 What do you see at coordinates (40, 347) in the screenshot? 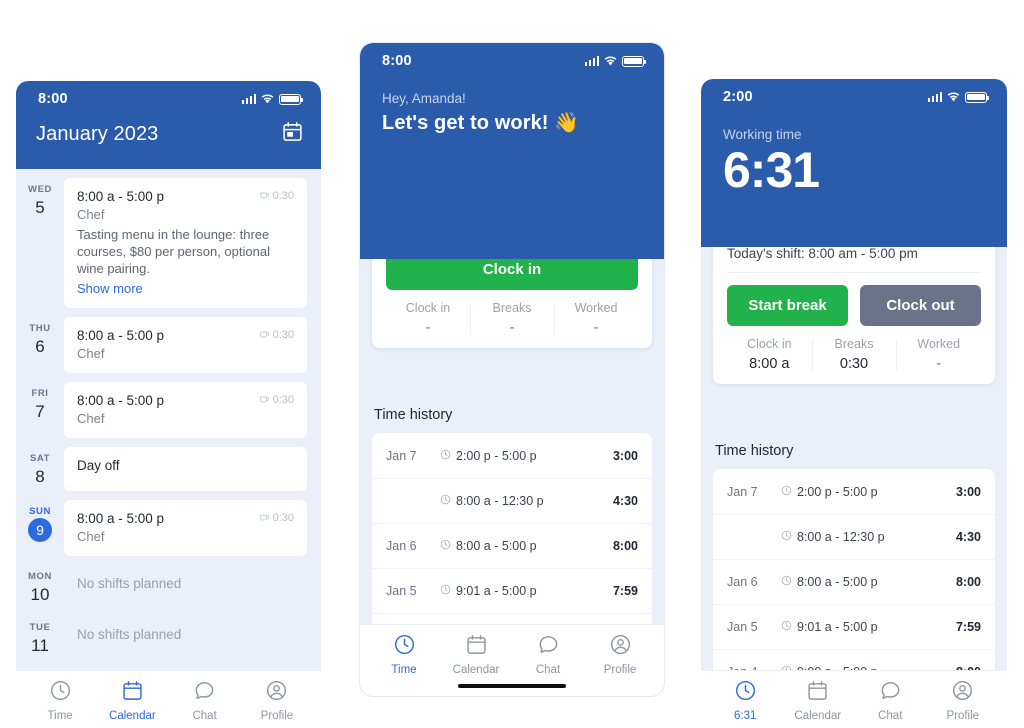
I see `day-number: 6` at bounding box center [40, 347].